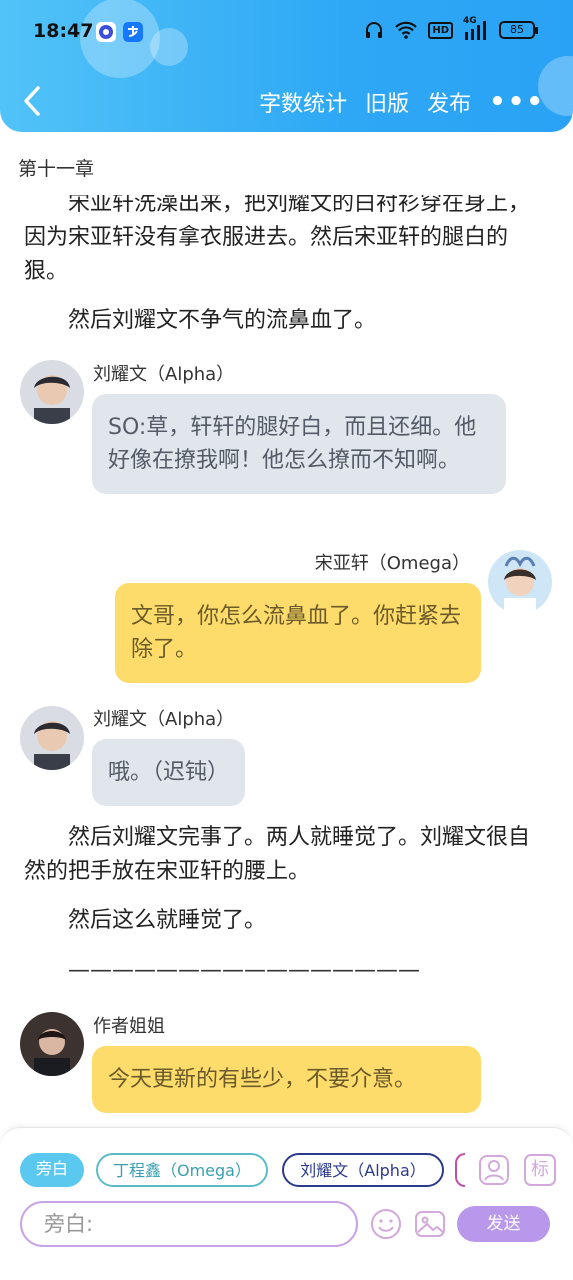 The height and width of the screenshot is (1280, 573). Describe the element at coordinates (277, 854) in the screenshot. I see `narration-paragraph: 然后刘耀文完事了。两人就睡觉了。刘耀文很自然的把手放在宋亚轩的腰上。` at that location.